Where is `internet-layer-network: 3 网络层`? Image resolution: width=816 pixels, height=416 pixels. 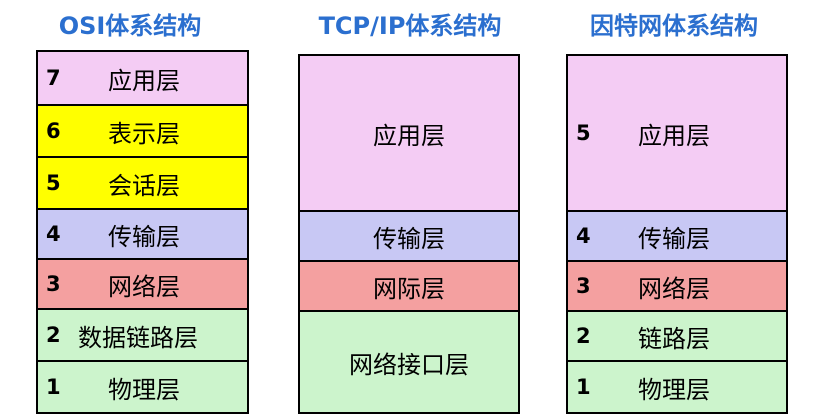 internet-layer-network: 3 网络层 is located at coordinates (677, 287).